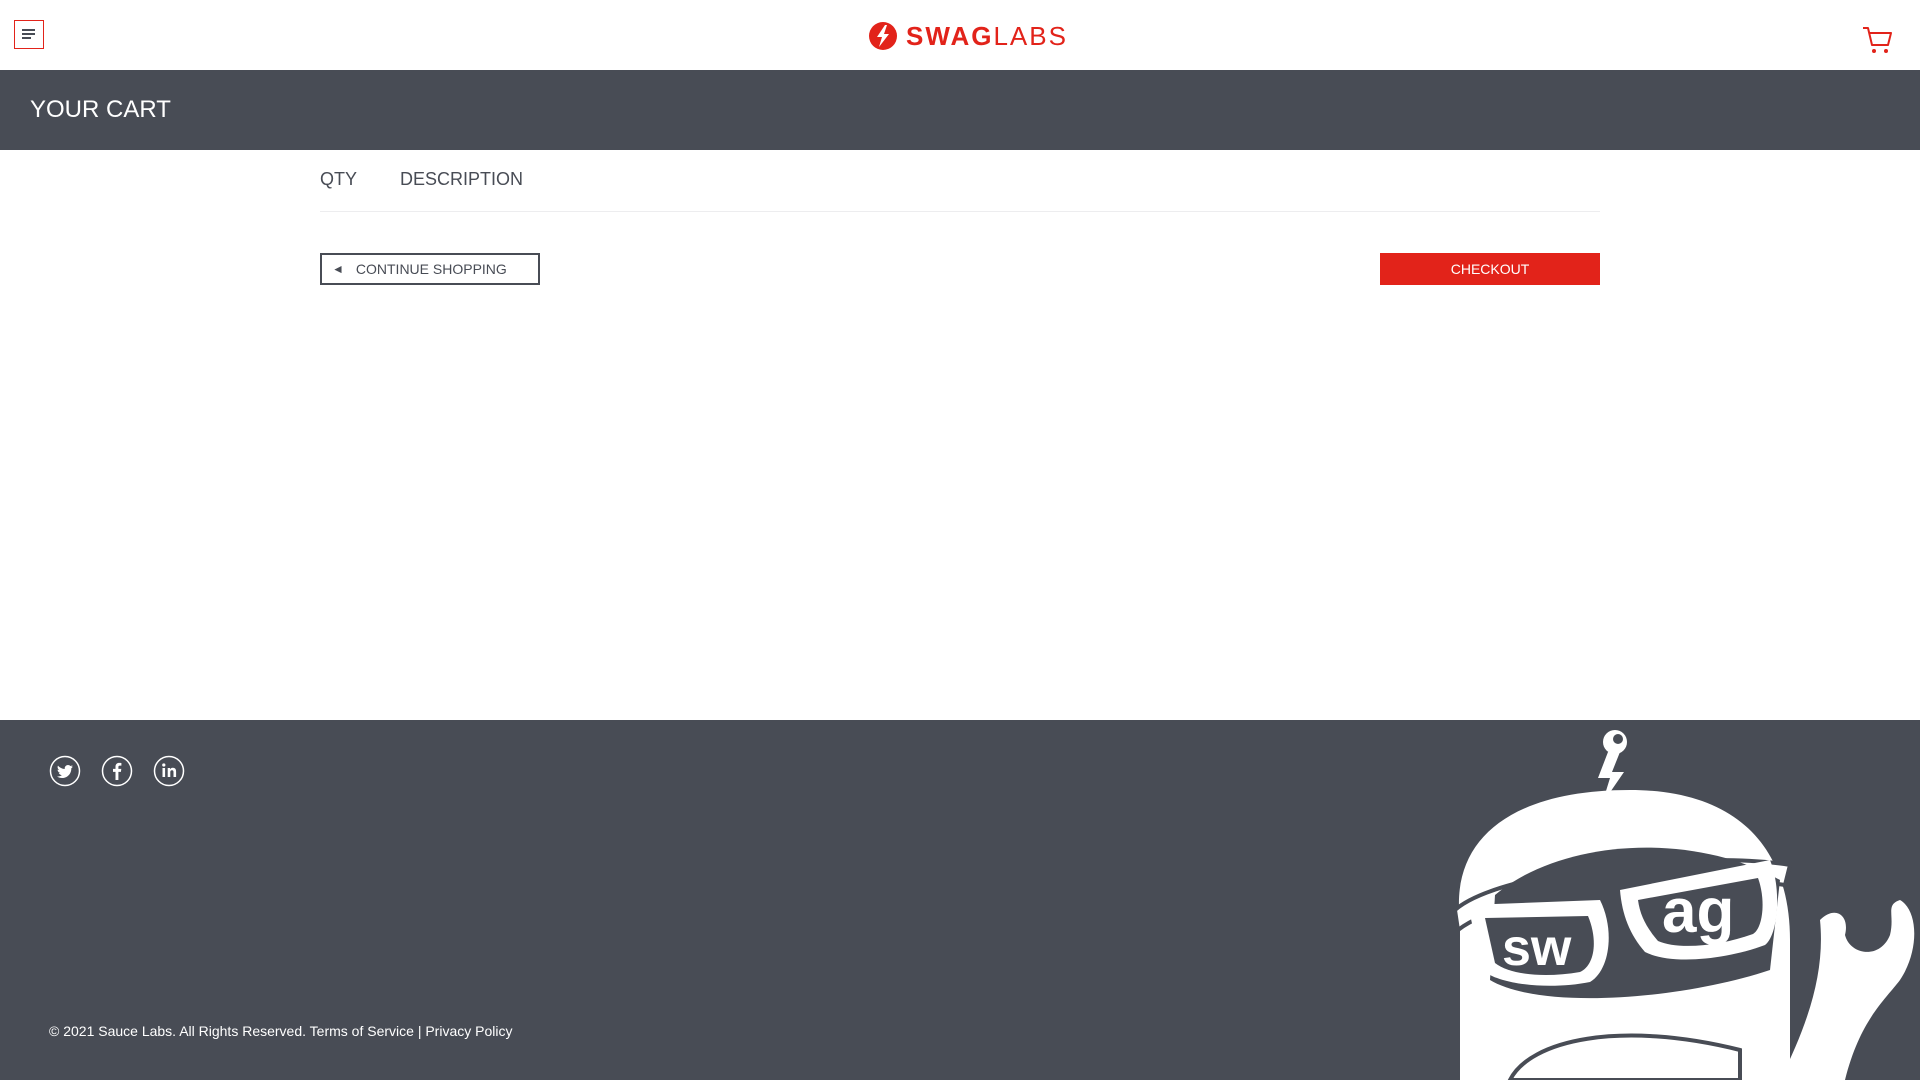 The height and width of the screenshot is (1080, 1920). Describe the element at coordinates (462, 179) in the screenshot. I see `description-column-label: DESCRIPTION` at that location.